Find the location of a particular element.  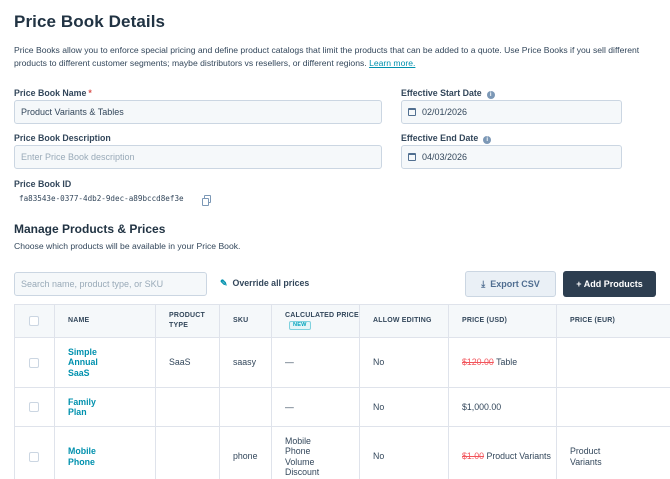

required-marker: * is located at coordinates (90, 93).